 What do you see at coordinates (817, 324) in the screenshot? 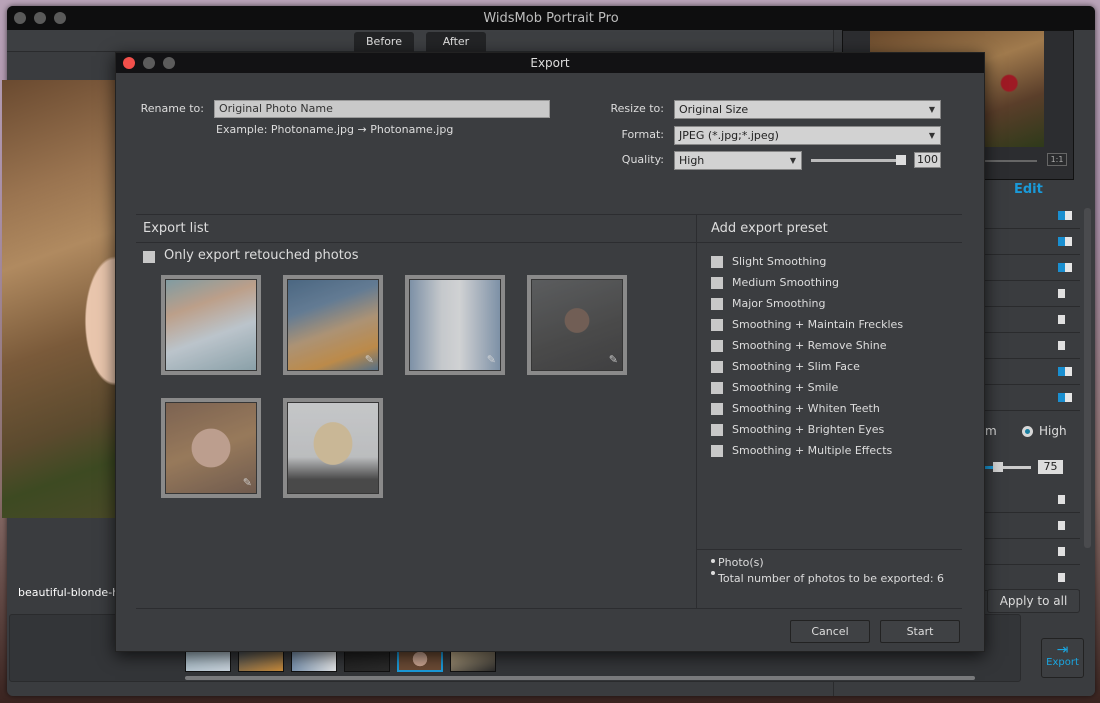
I see `preset-label: Smoothing + Maintain Freckles` at bounding box center [817, 324].